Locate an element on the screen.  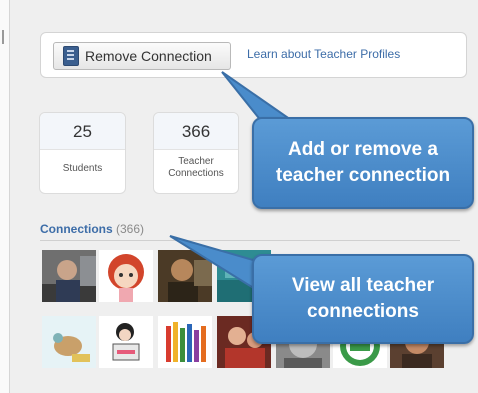
add-remove-callout-text: Add or remove a teacher connection is located at coordinates (363, 162).